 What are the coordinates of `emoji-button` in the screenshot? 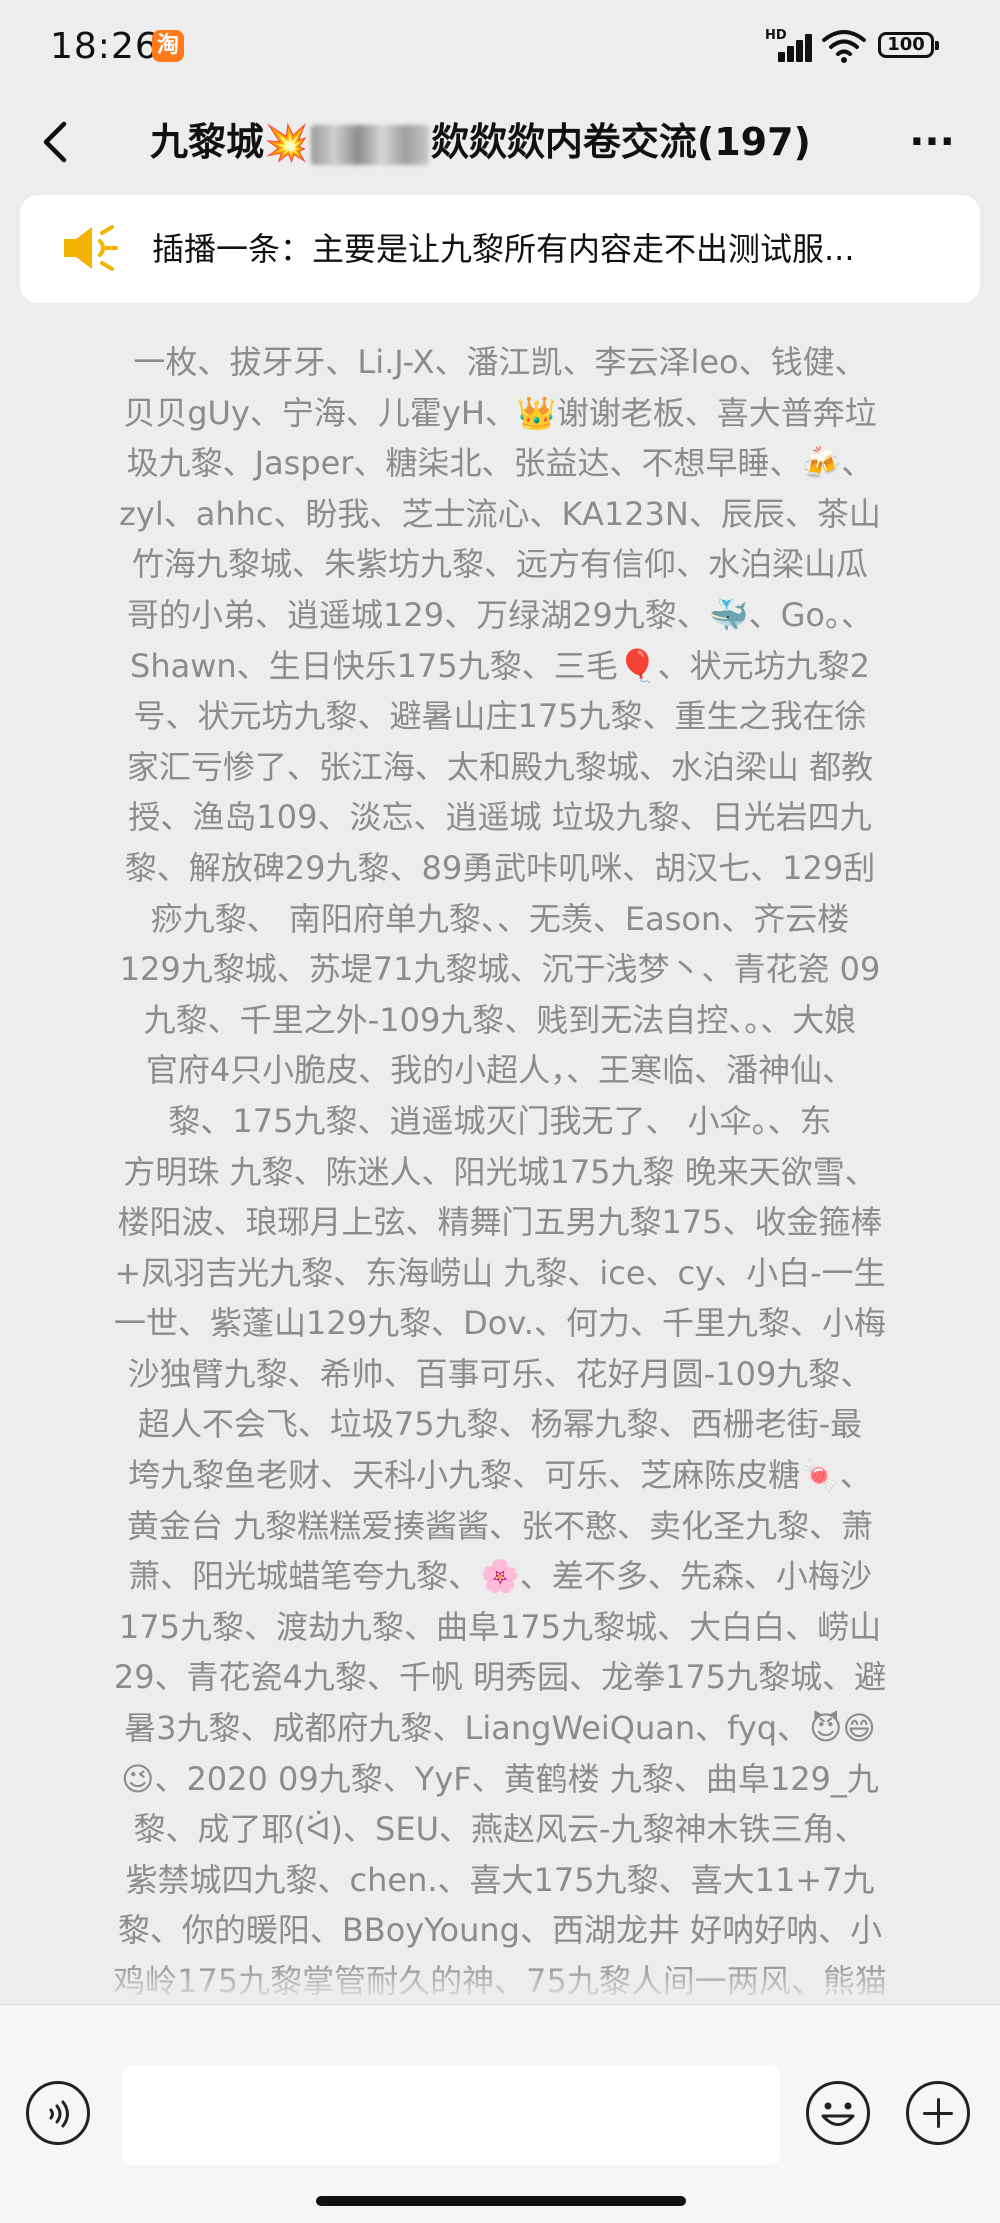 It's located at (838, 2113).